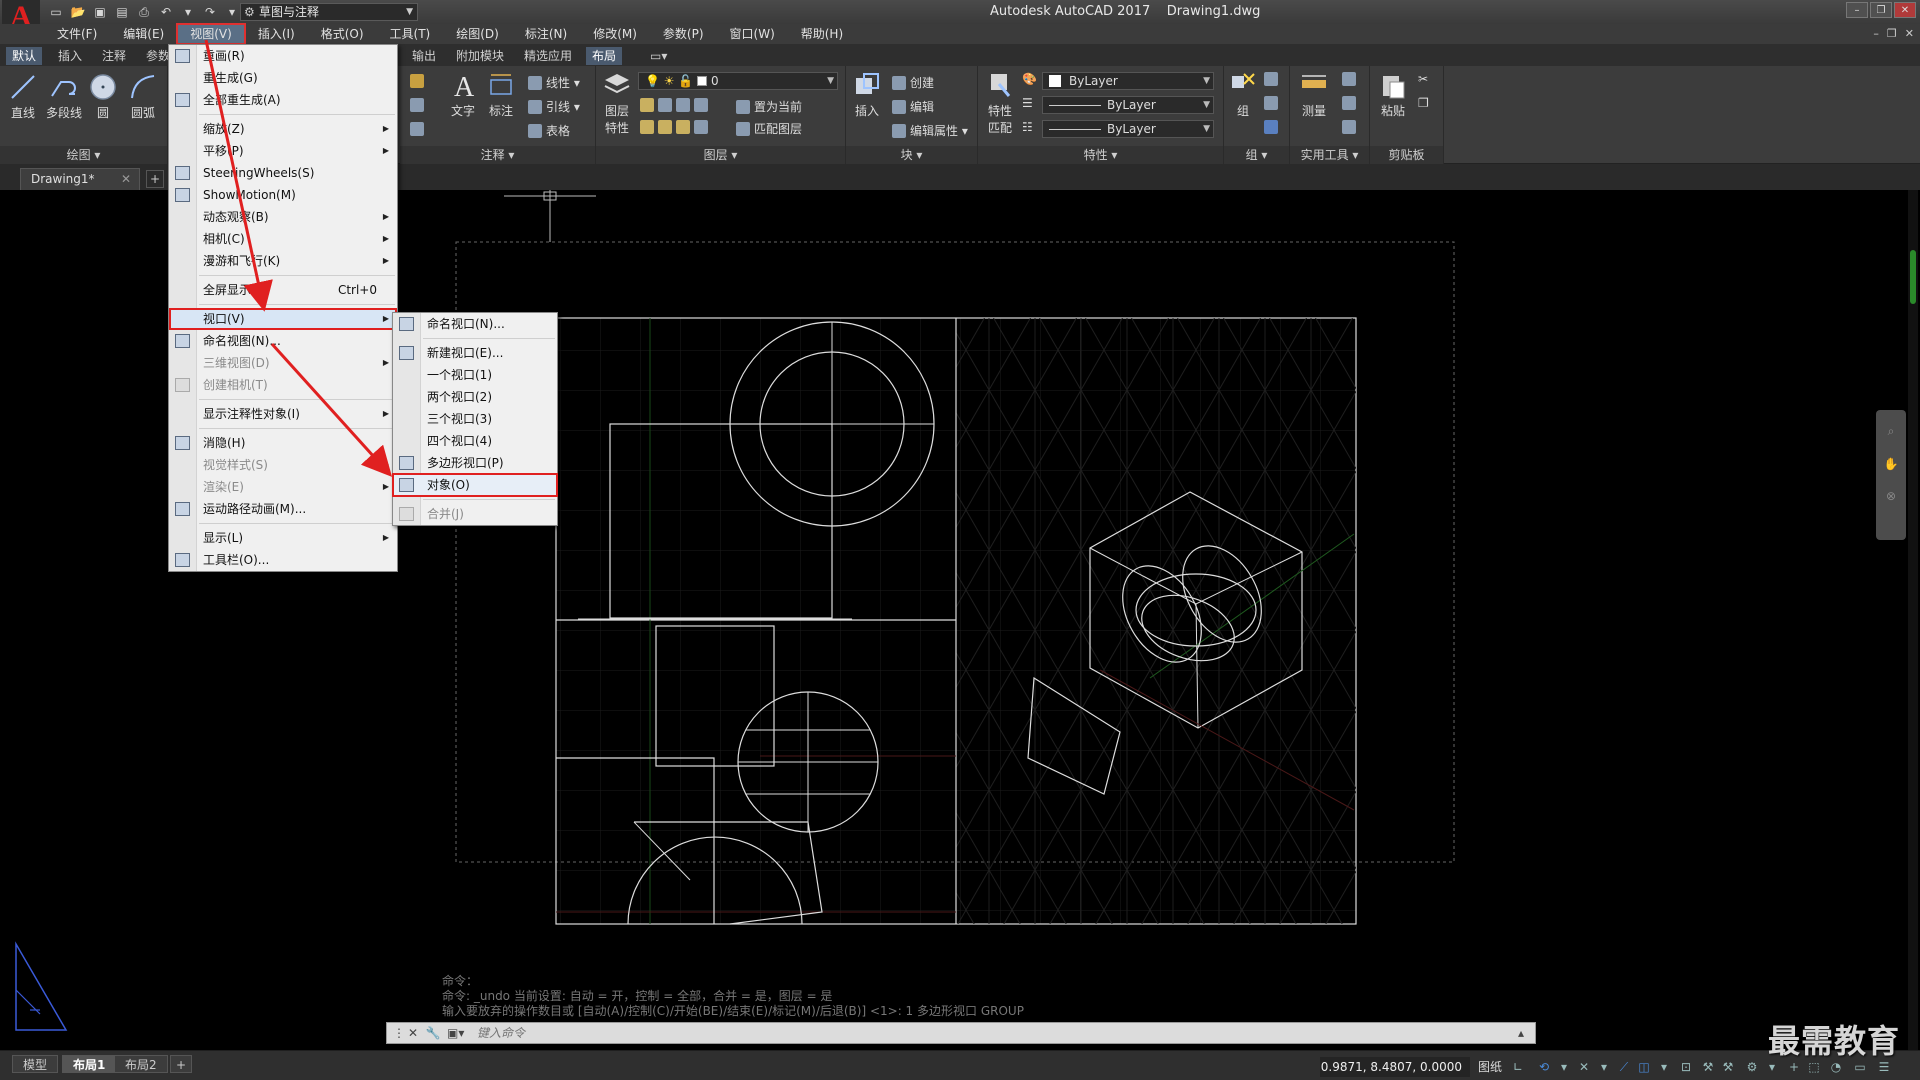  Describe the element at coordinates (210, 12) in the screenshot. I see `redo-icon: ↷` at that location.